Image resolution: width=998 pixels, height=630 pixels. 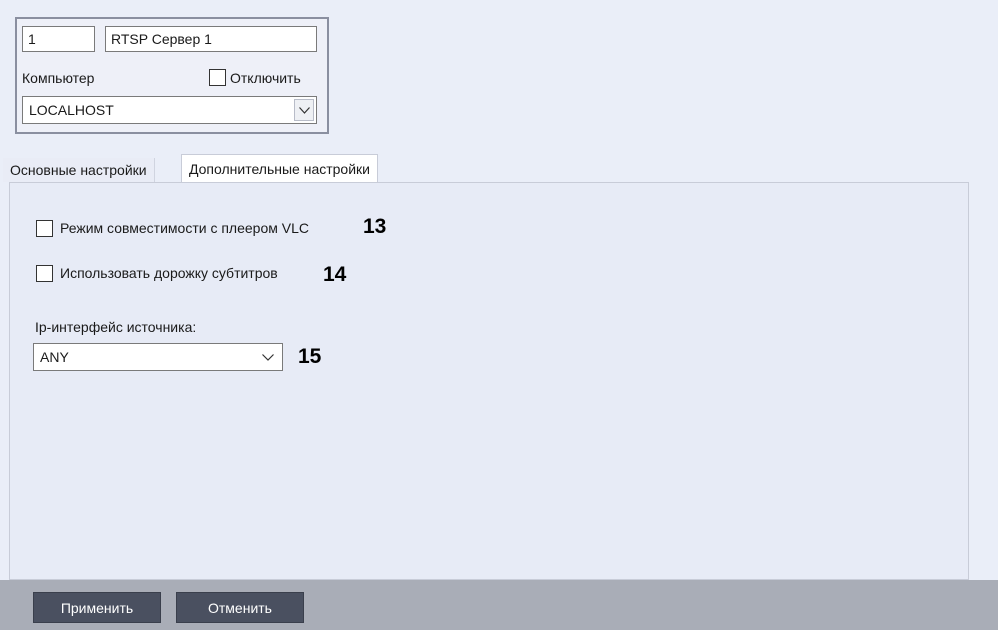 What do you see at coordinates (54, 357) in the screenshot?
I see `ip-interface-value: ANY` at bounding box center [54, 357].